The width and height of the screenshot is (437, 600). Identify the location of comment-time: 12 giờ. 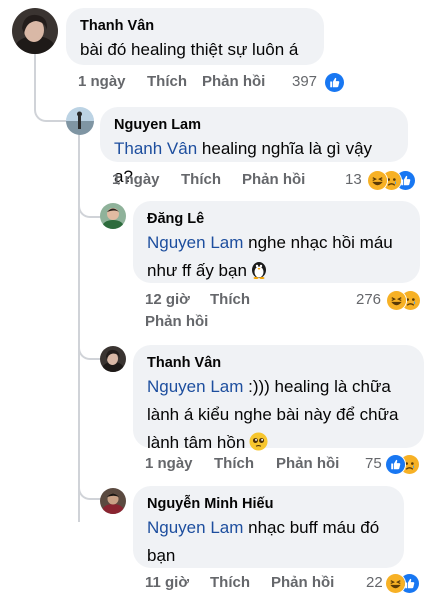
(167, 300).